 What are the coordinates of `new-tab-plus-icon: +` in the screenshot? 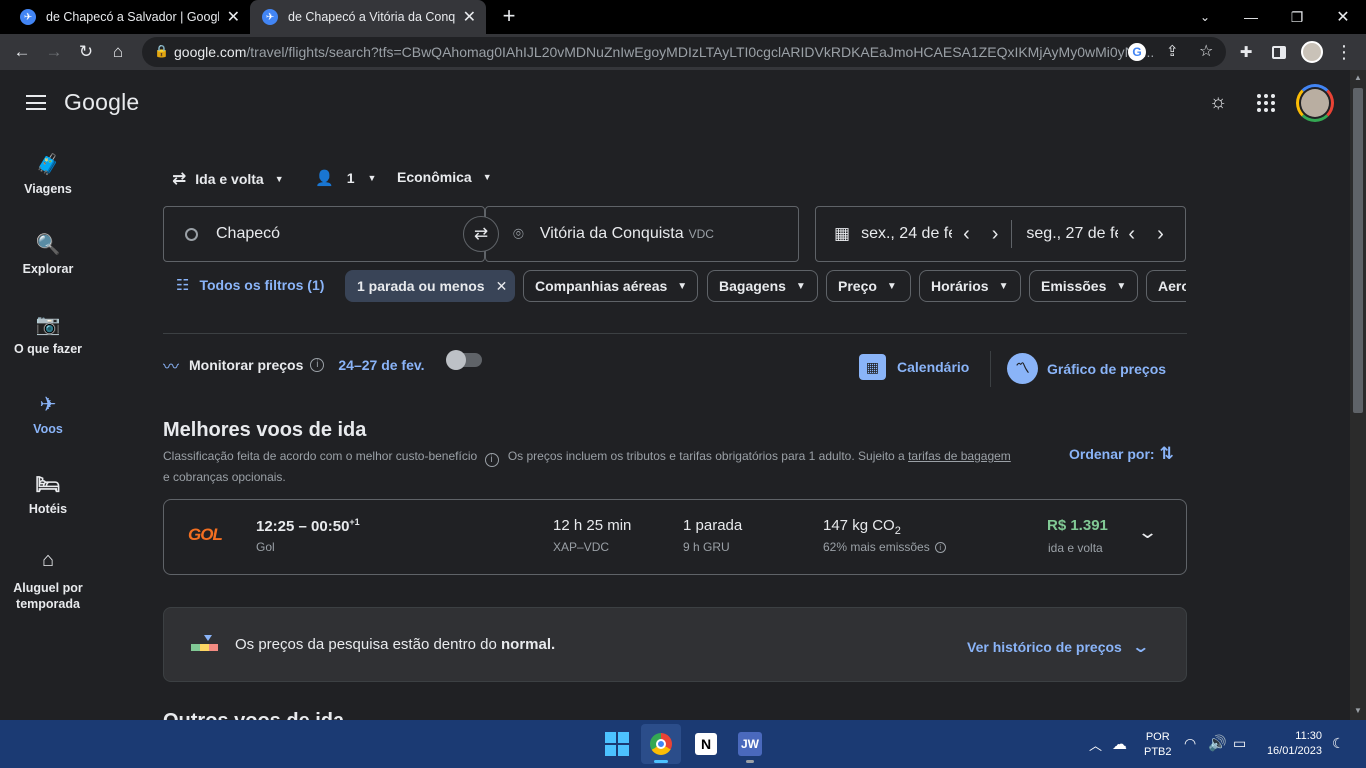 It's located at (509, 17).